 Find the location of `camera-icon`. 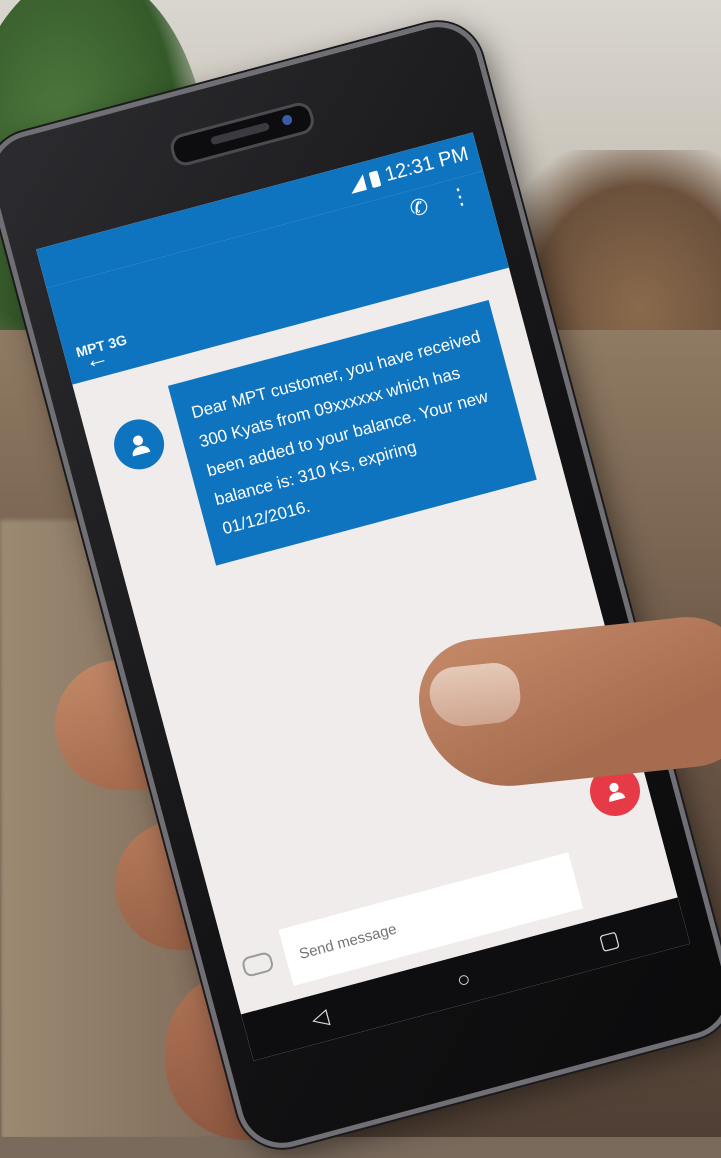

camera-icon is located at coordinates (287, 120).